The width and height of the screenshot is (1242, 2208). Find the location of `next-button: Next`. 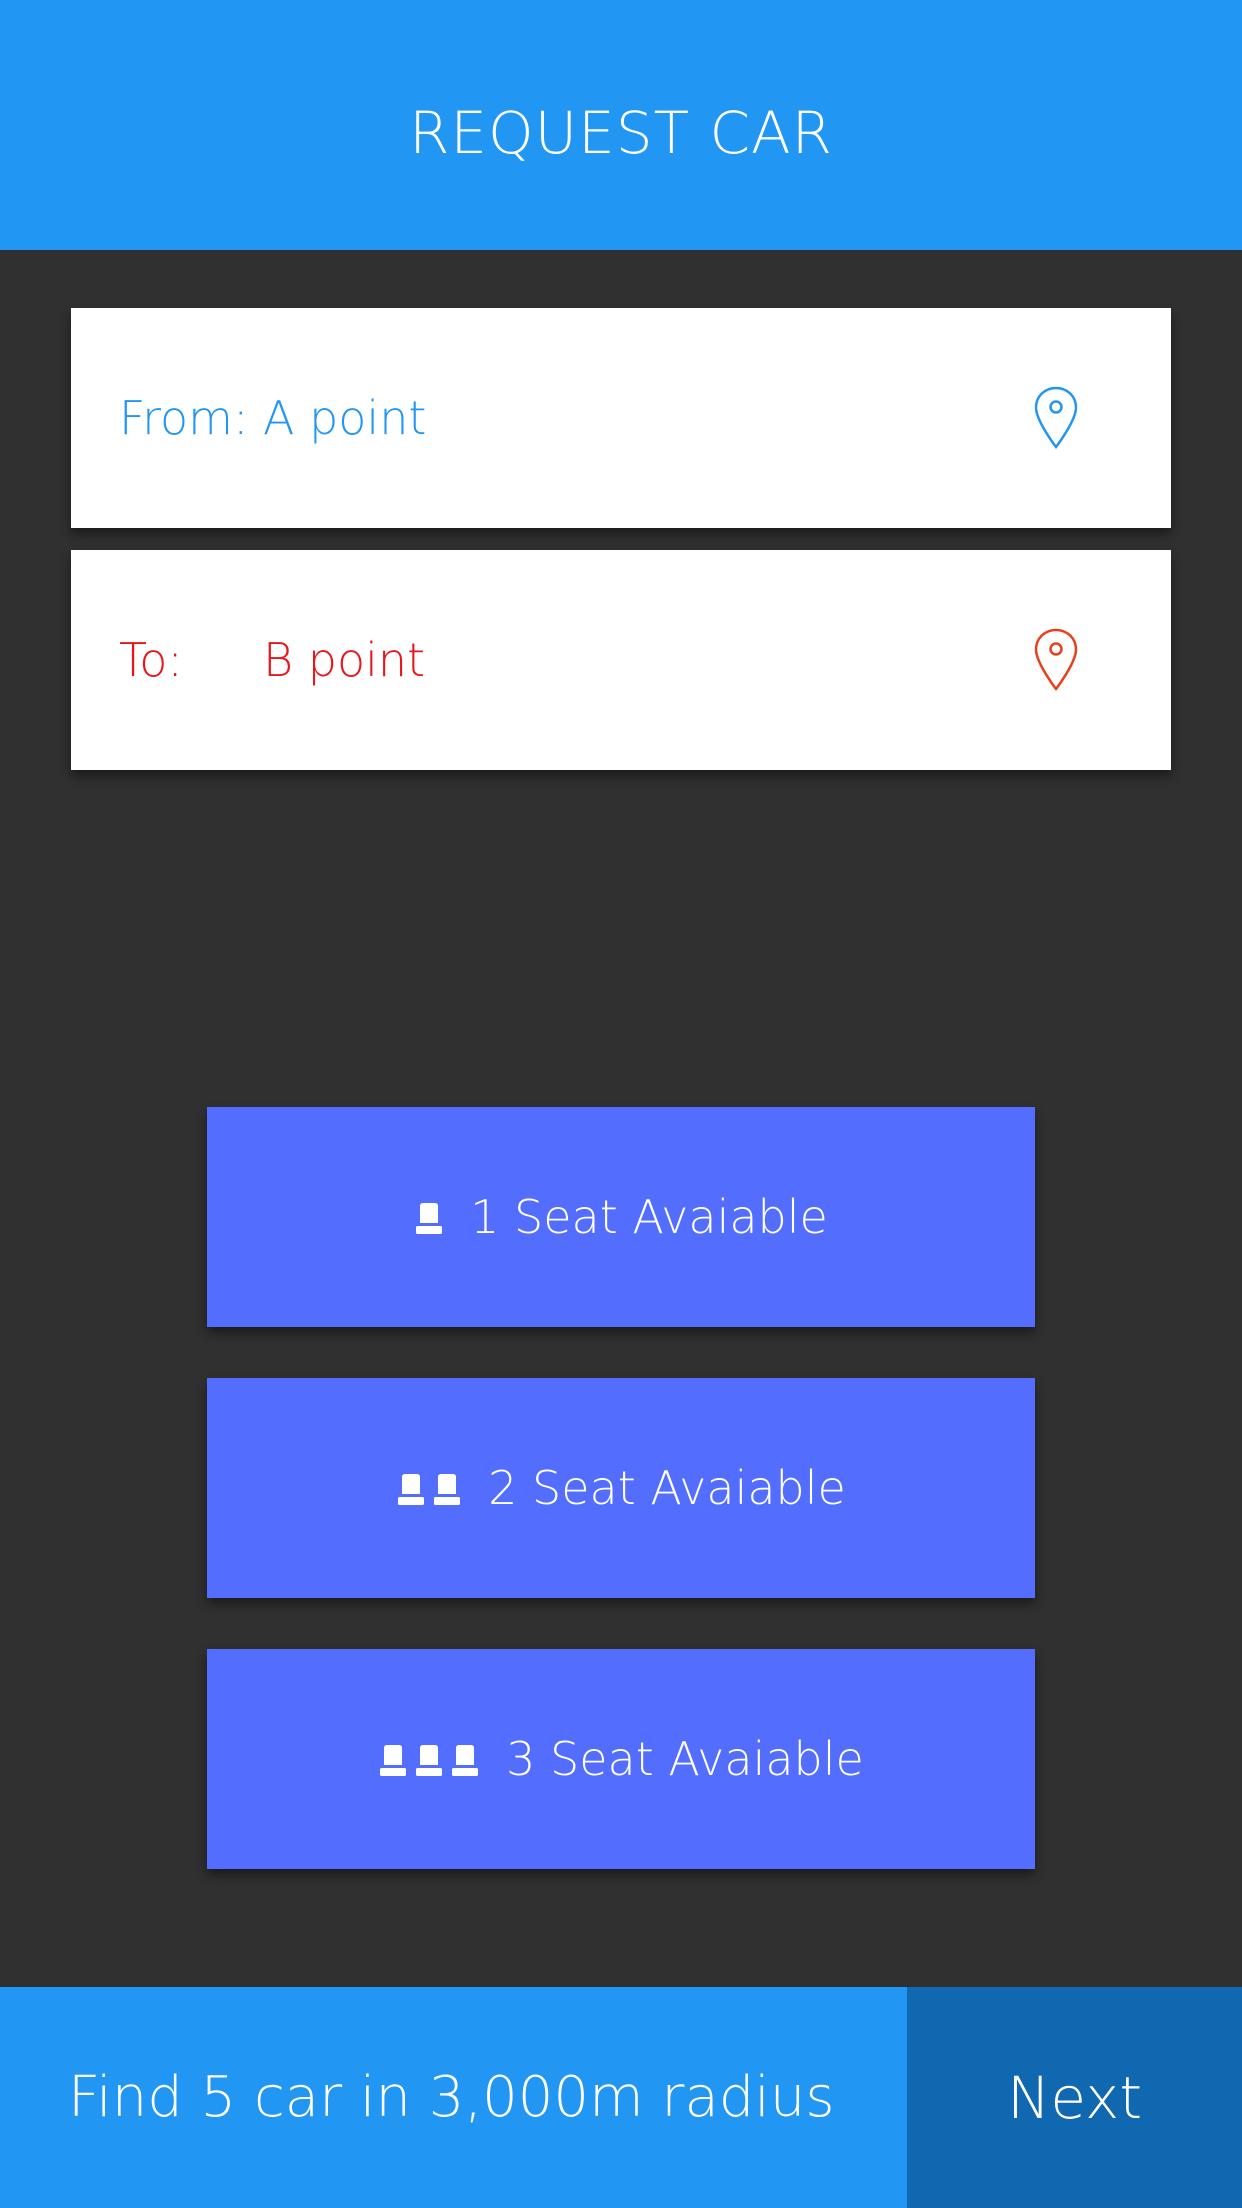

next-button: Next is located at coordinates (1074, 2097).